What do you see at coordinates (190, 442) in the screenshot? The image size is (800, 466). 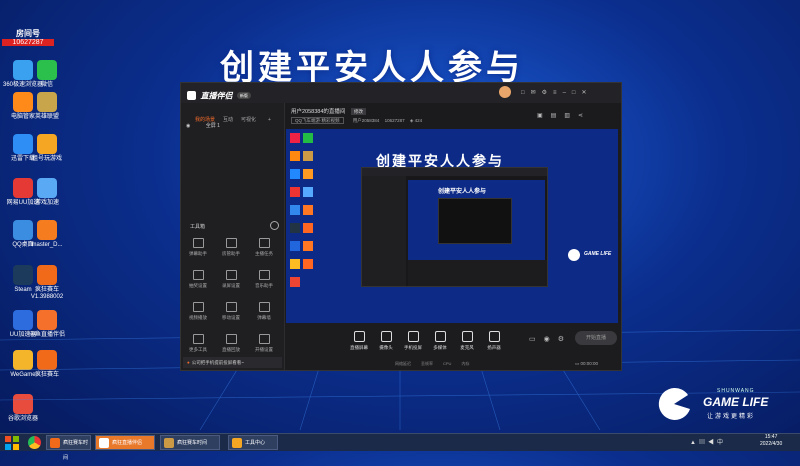 I see `taskbar-item-3: 疯狂赛车时间` at bounding box center [190, 442].